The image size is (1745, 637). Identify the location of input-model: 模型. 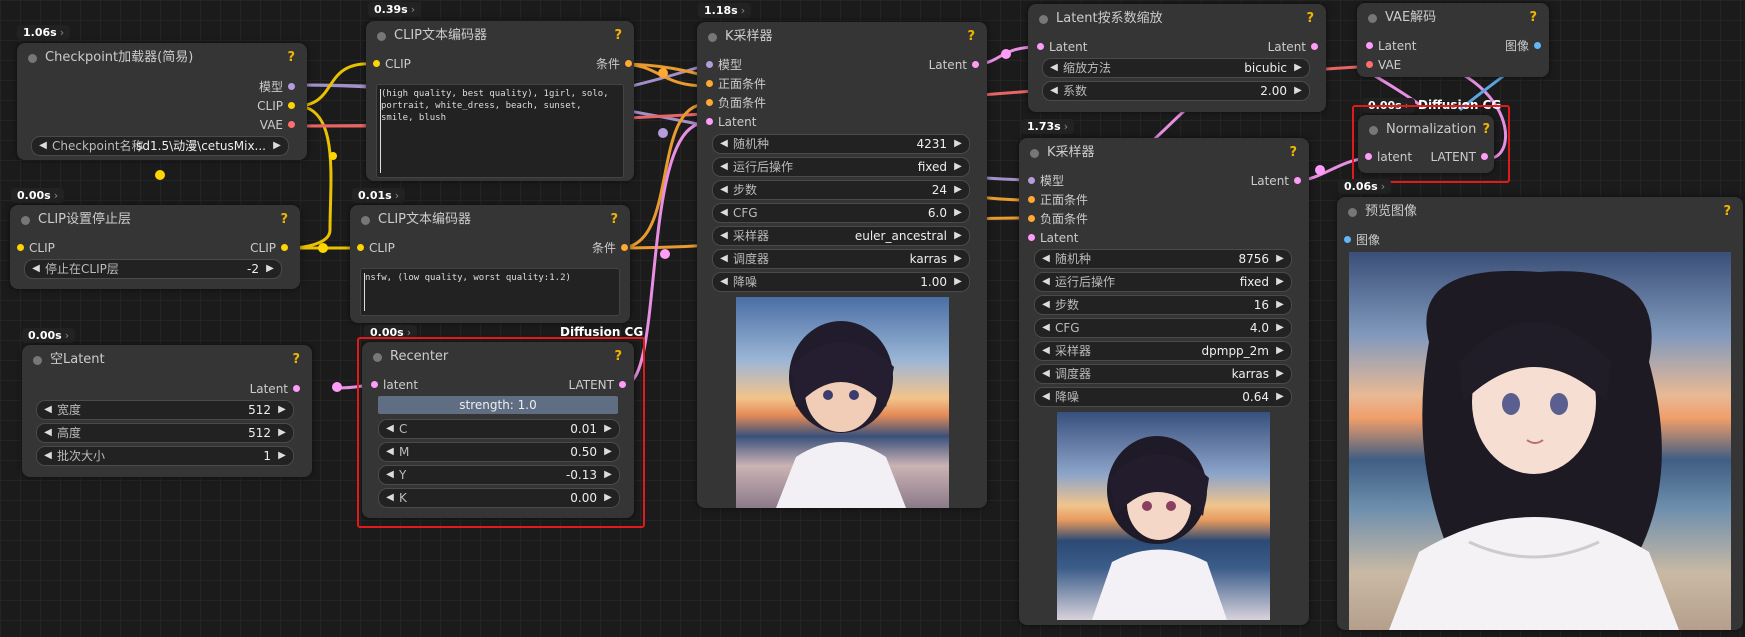
(1046, 181).